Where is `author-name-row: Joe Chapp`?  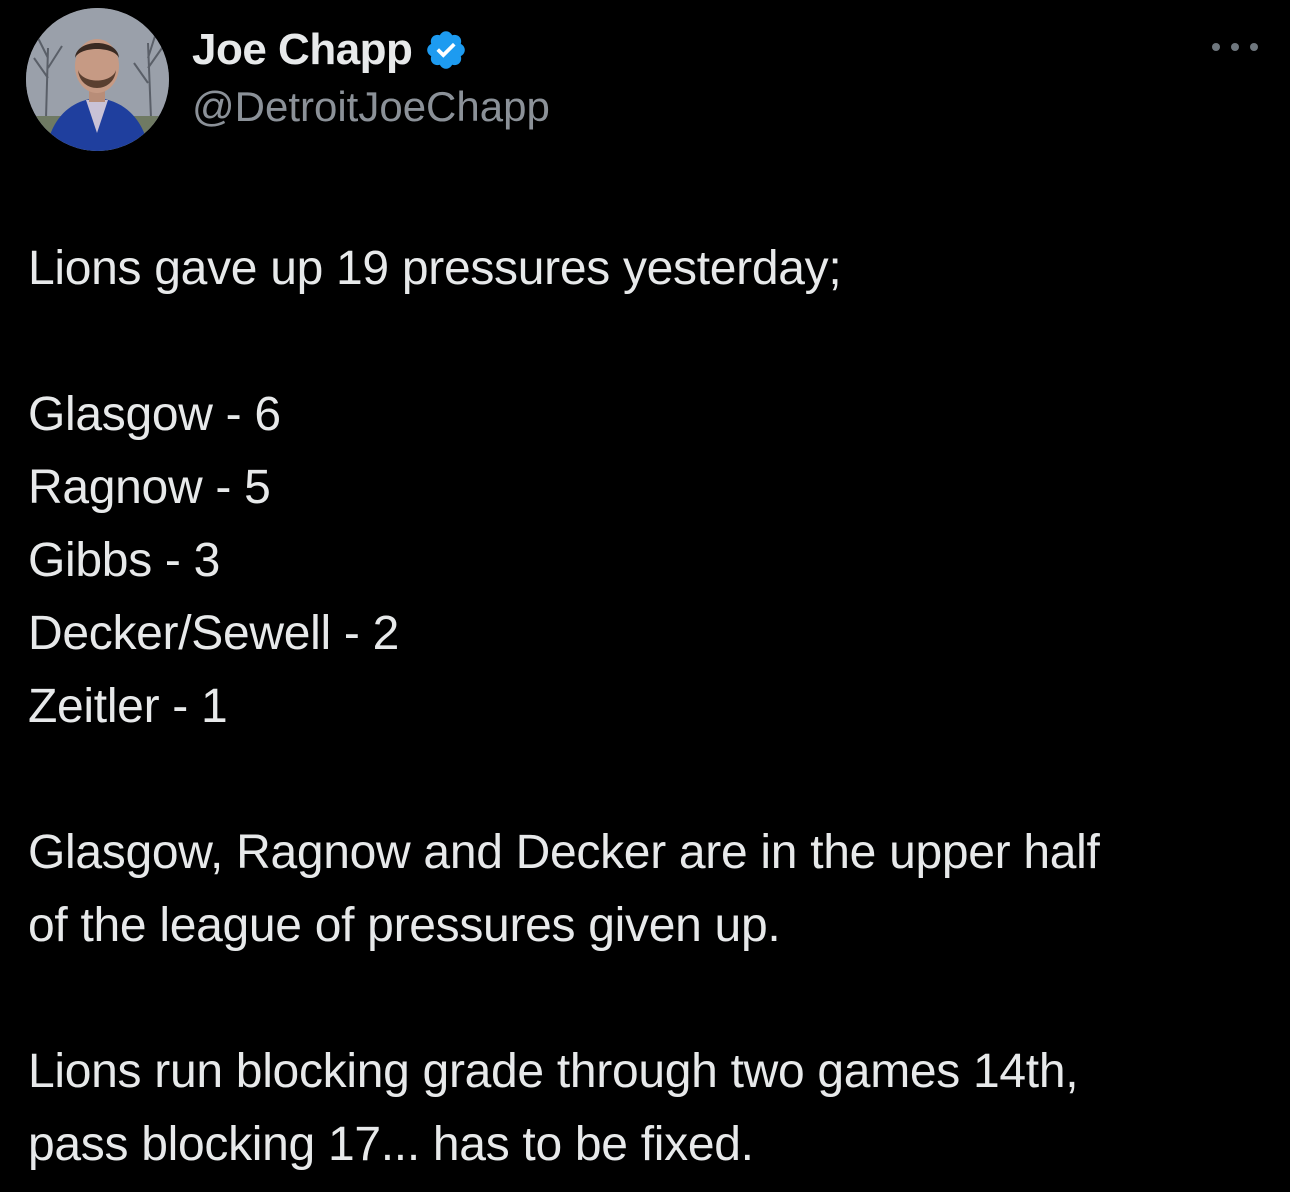 author-name-row: Joe Chapp is located at coordinates (330, 50).